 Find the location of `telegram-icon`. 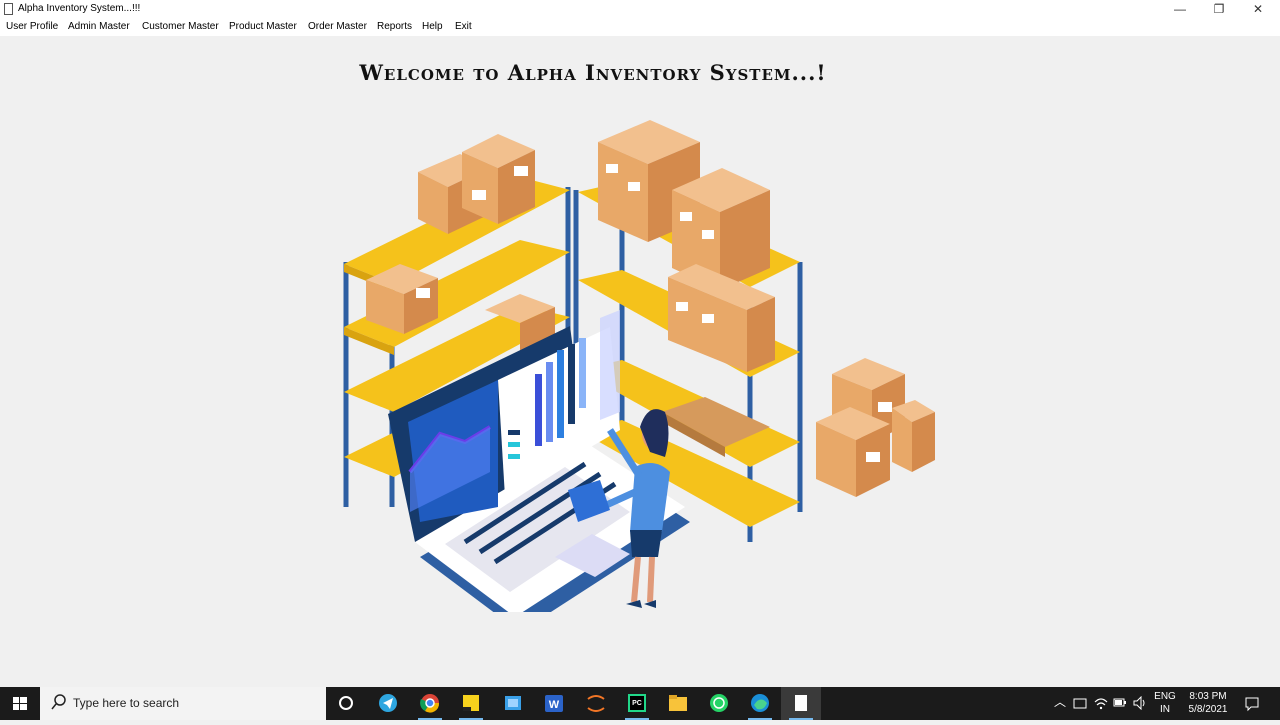

telegram-icon is located at coordinates (388, 703).